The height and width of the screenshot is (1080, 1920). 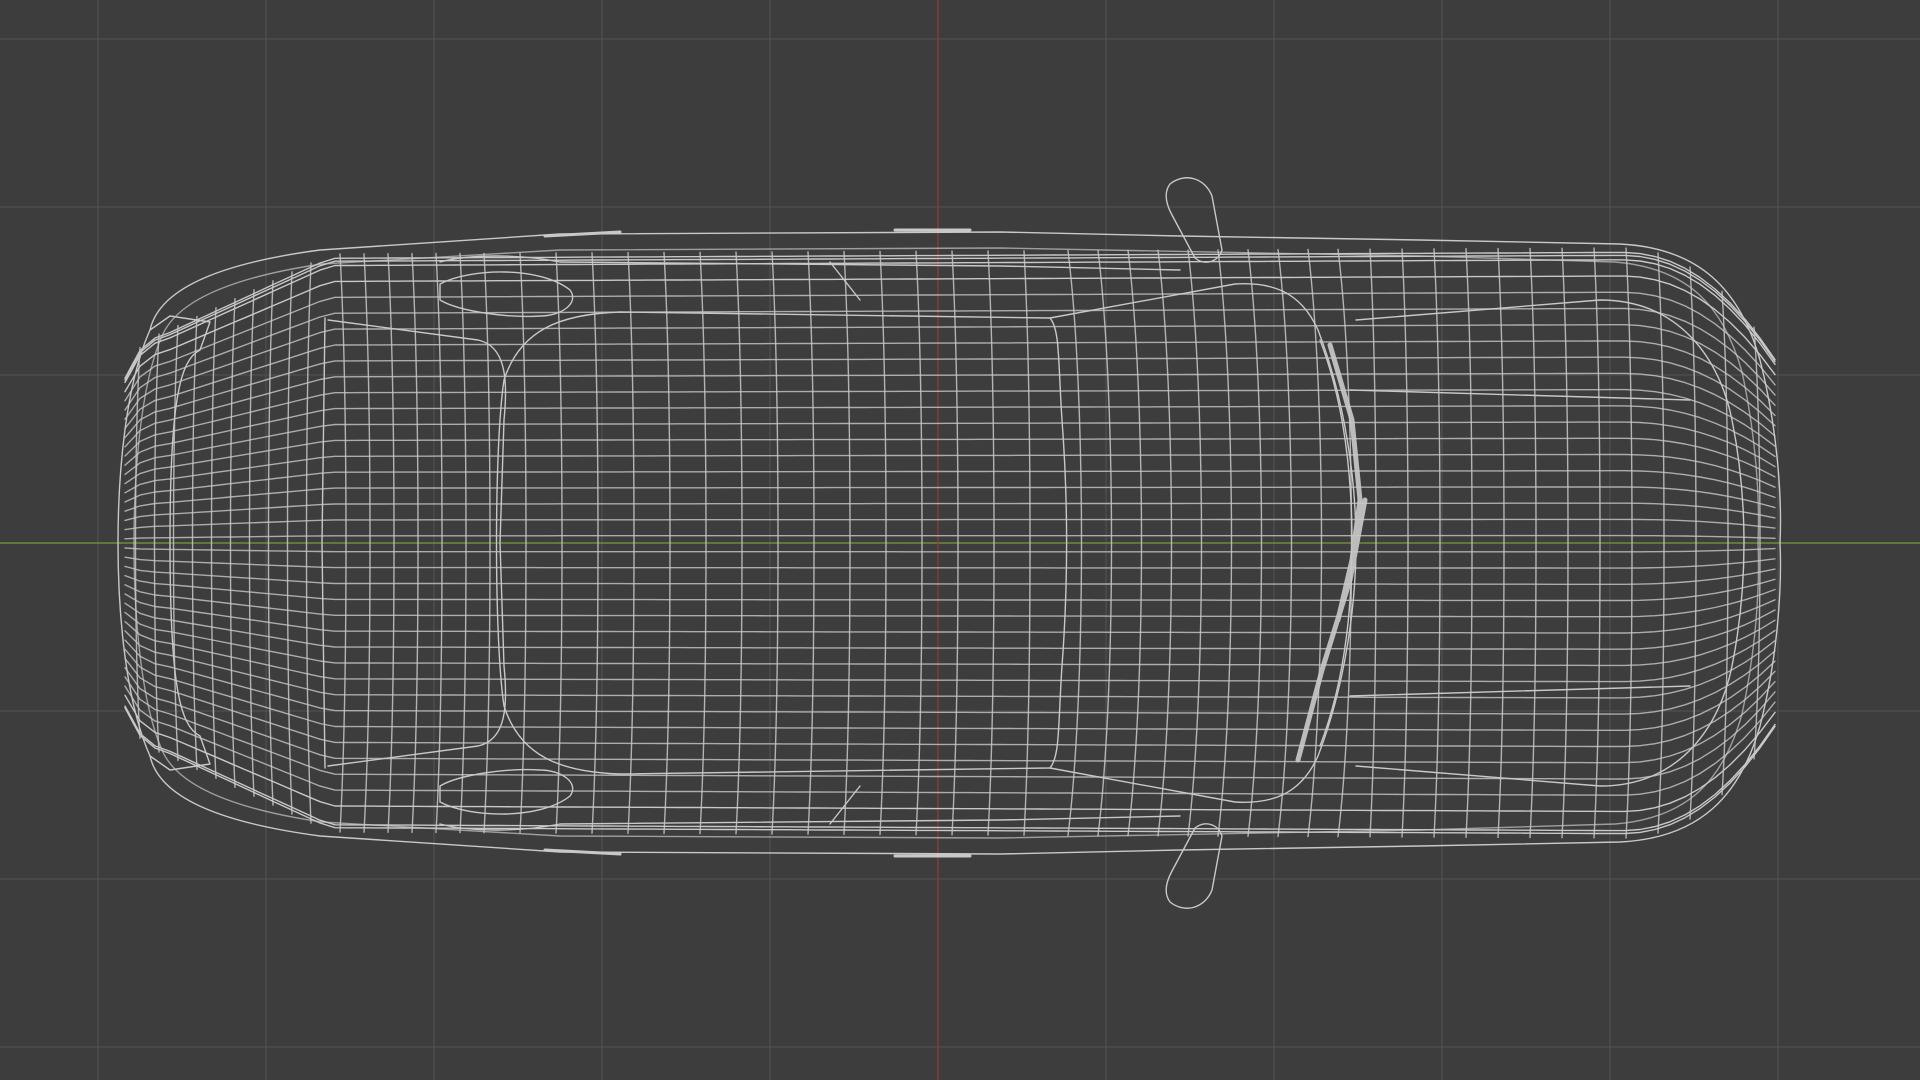 I want to click on hood-crease-top, so click(x=1520, y=395).